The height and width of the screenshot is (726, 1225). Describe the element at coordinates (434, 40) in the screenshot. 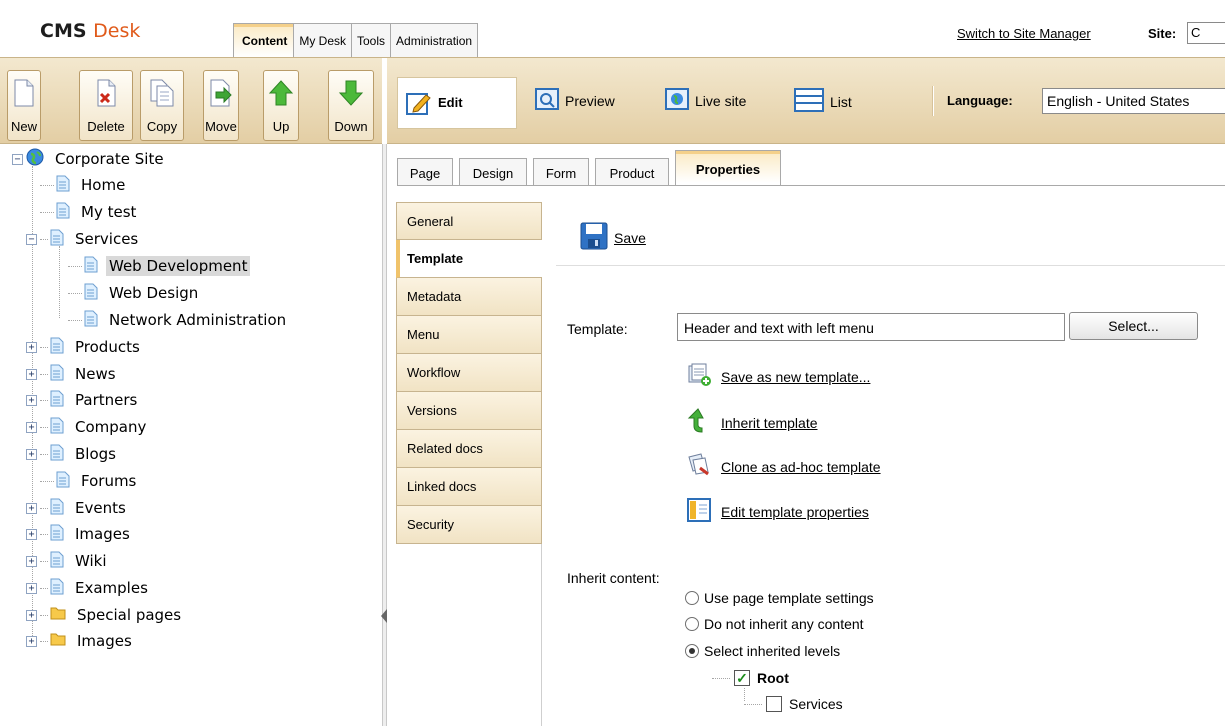

I see `tab-administration: Administration` at that location.